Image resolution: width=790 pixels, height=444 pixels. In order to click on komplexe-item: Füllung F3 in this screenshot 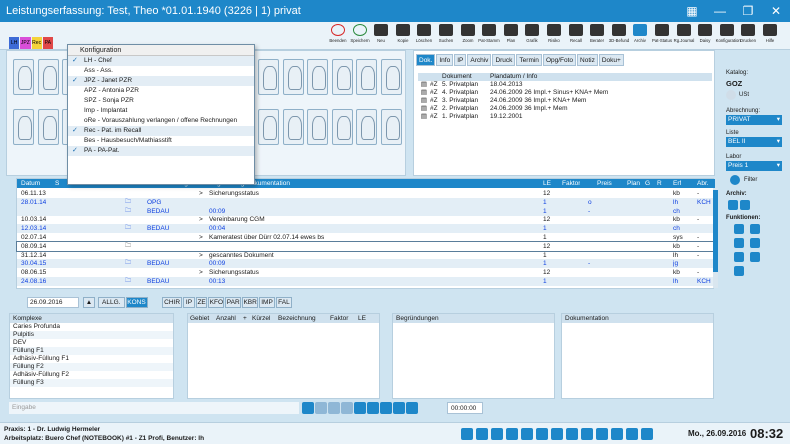, I will do `click(91, 383)`.